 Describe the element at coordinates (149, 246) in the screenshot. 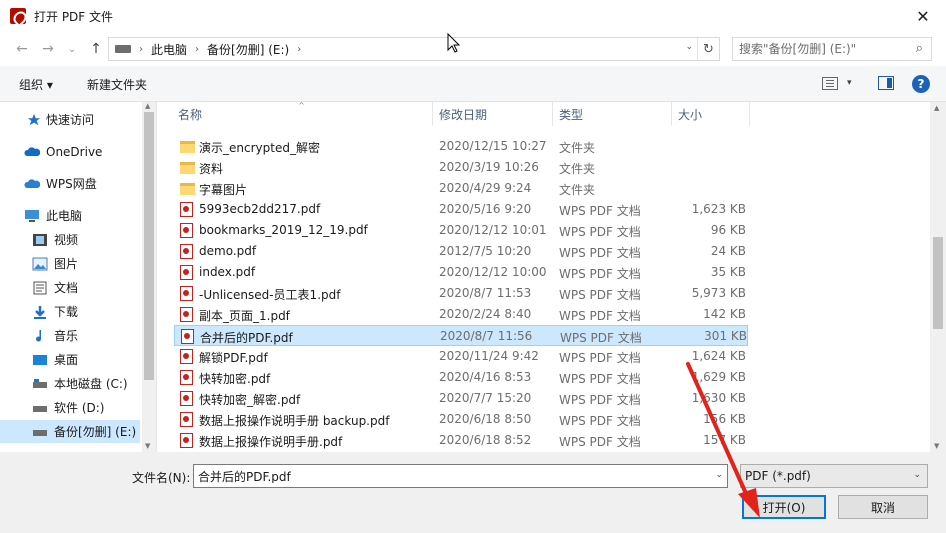

I see `nav-scrollbar-thumb` at that location.